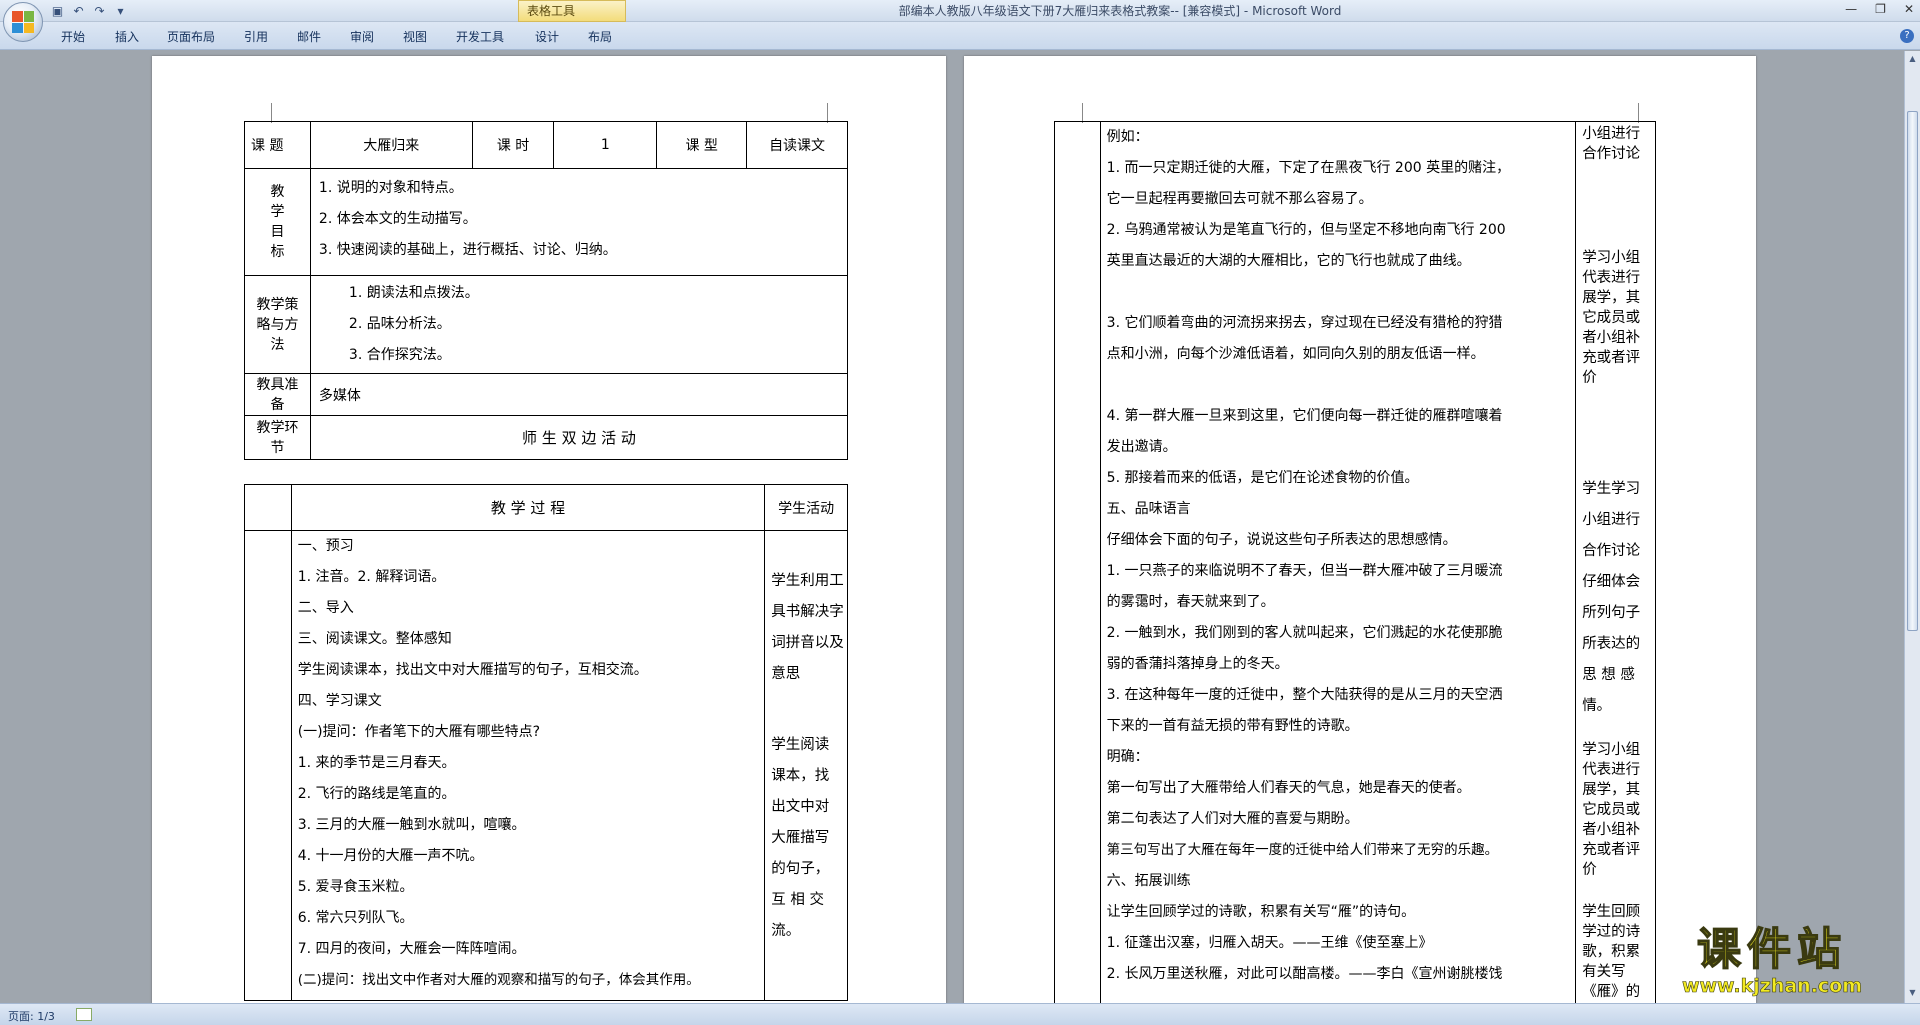 Image resolution: width=1920 pixels, height=1025 pixels. Describe the element at coordinates (1611, 750) in the screenshot. I see `student-line: 学习小组` at that location.